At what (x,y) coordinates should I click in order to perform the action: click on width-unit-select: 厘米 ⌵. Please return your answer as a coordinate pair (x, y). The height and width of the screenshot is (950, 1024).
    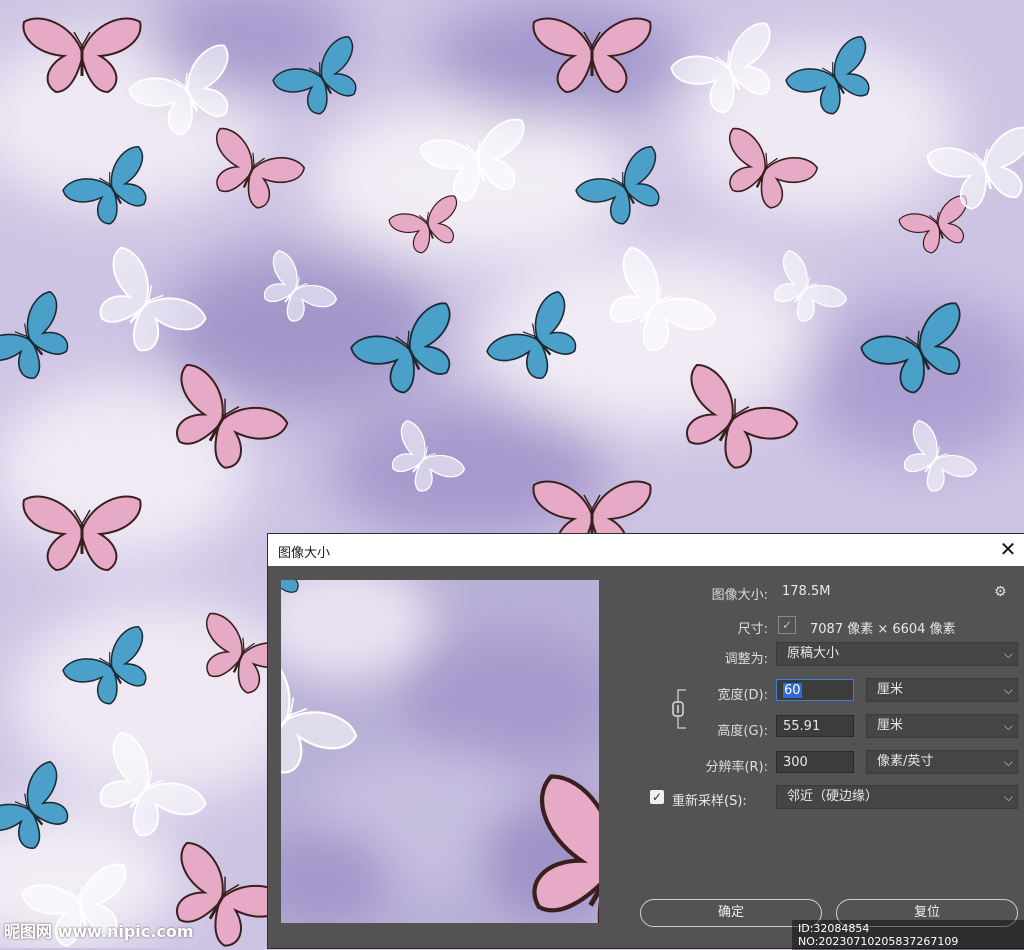
    Looking at the image, I should click on (942, 690).